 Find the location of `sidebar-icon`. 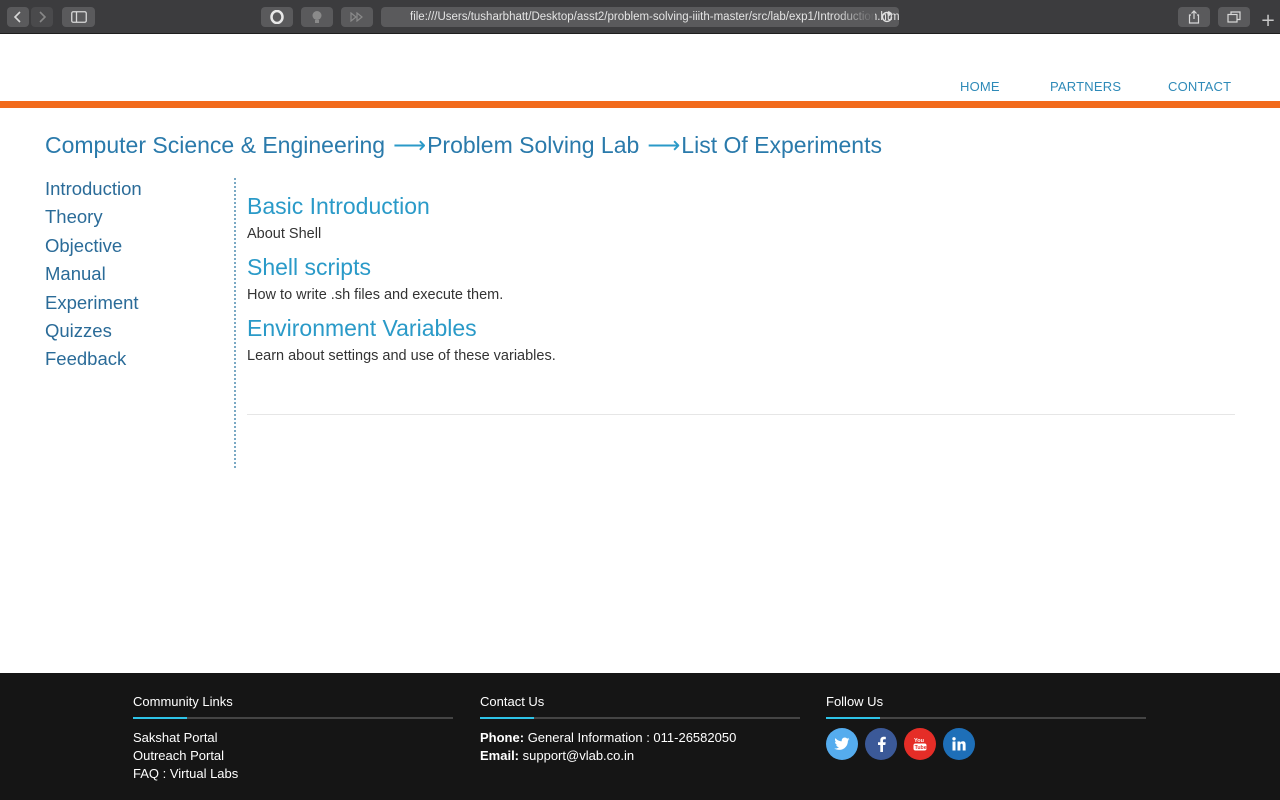

sidebar-icon is located at coordinates (78, 17).